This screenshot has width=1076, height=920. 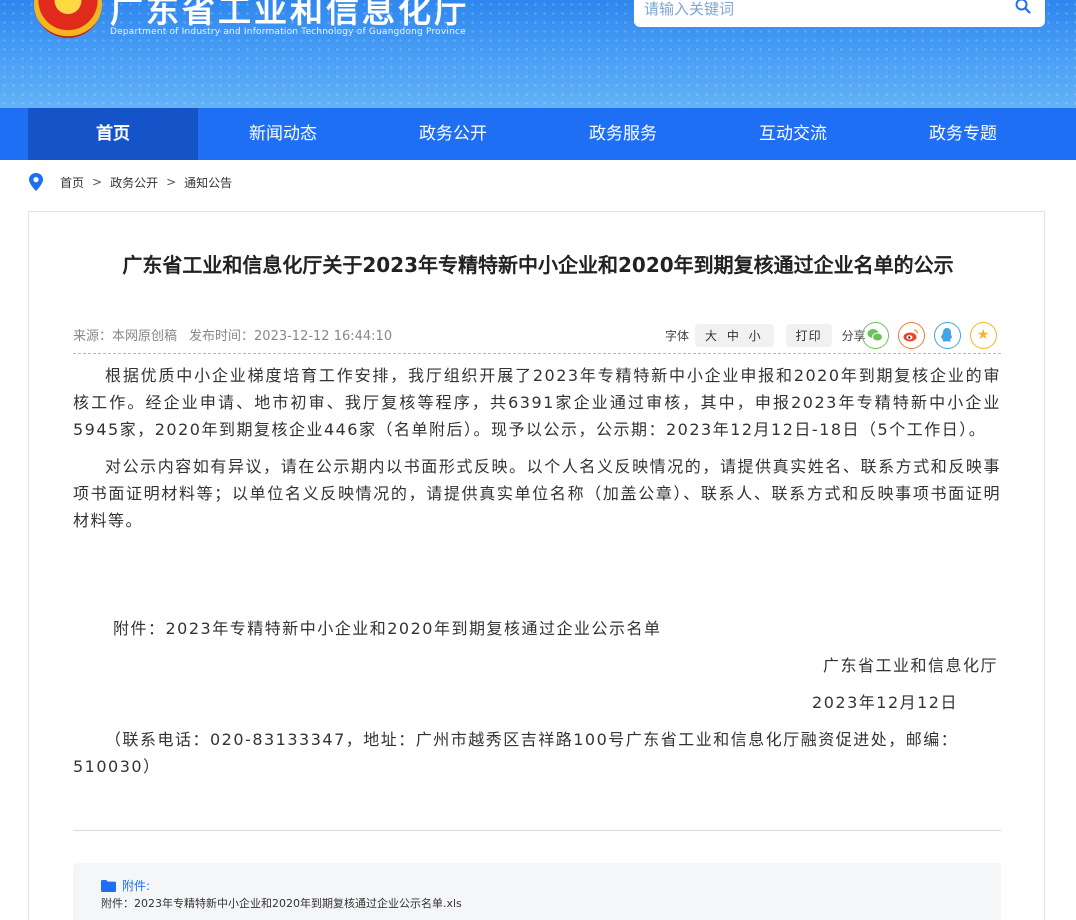 What do you see at coordinates (387, 628) in the screenshot?
I see `attachment-mention: 附件：2023年专精特新中小企业和2020年到期复核通过企业公示名单` at bounding box center [387, 628].